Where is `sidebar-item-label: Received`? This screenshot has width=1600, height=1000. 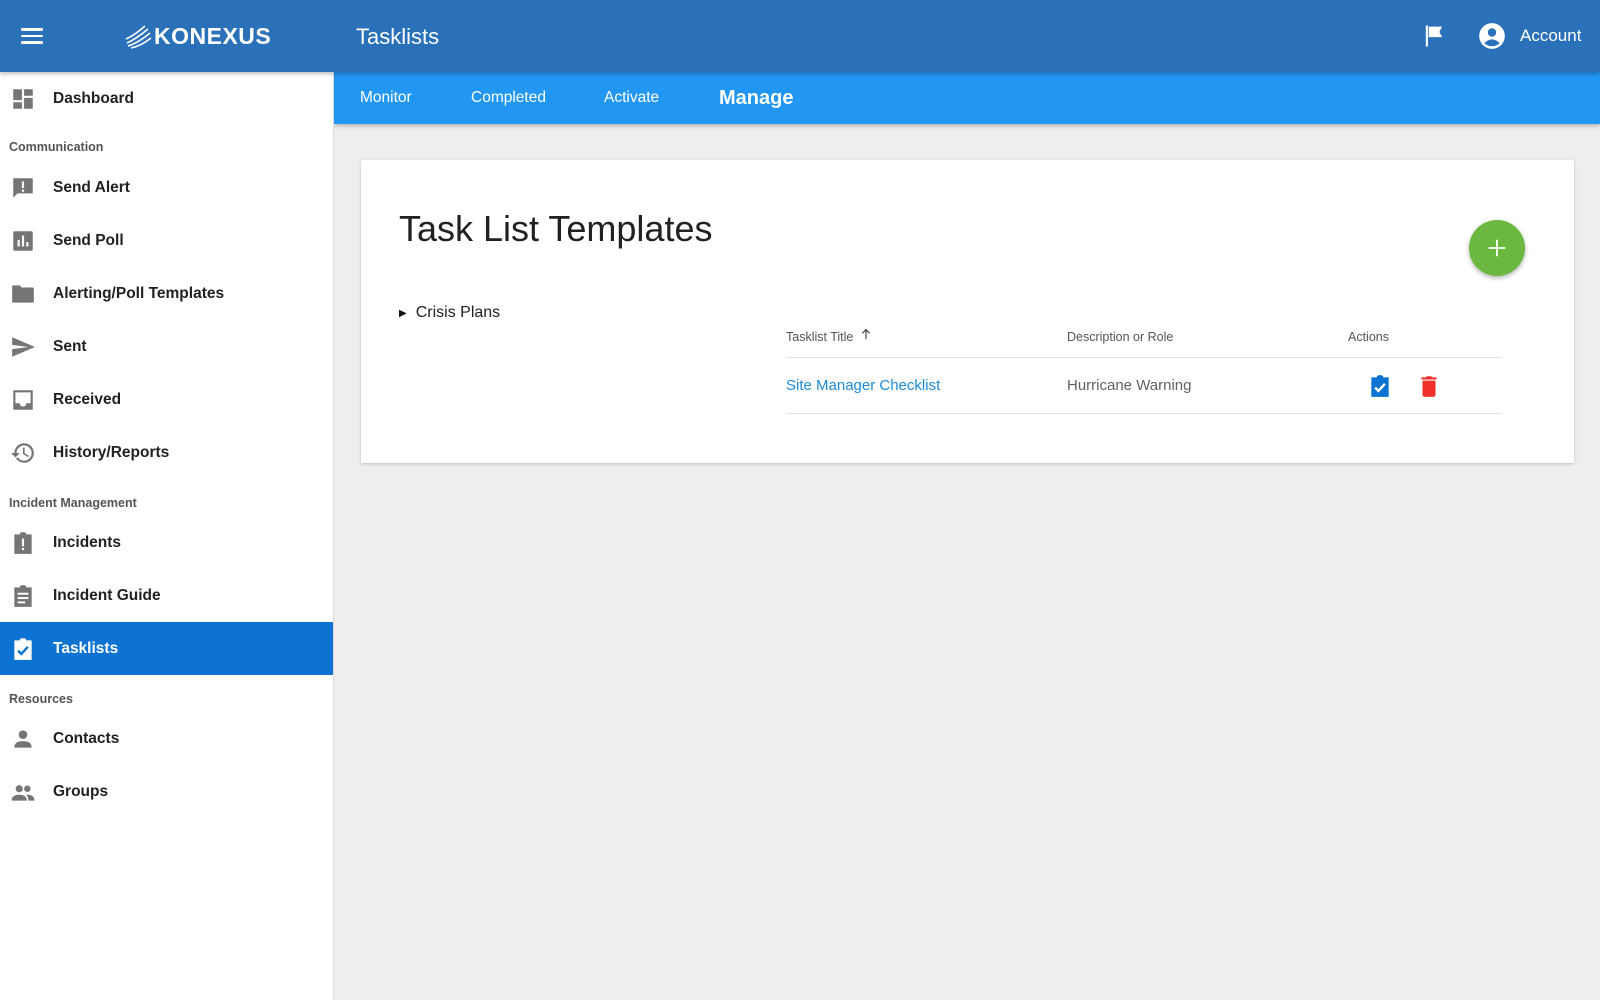
sidebar-item-label: Received is located at coordinates (87, 399).